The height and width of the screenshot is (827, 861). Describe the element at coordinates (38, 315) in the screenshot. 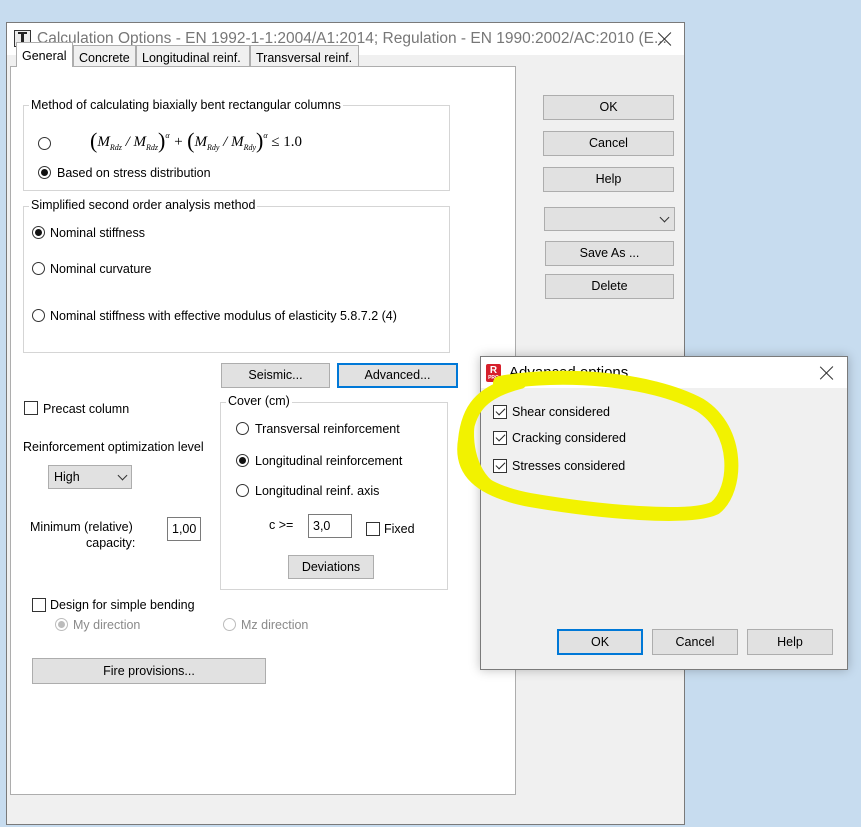

I see `radio-nominal-stiffness-effective` at that location.